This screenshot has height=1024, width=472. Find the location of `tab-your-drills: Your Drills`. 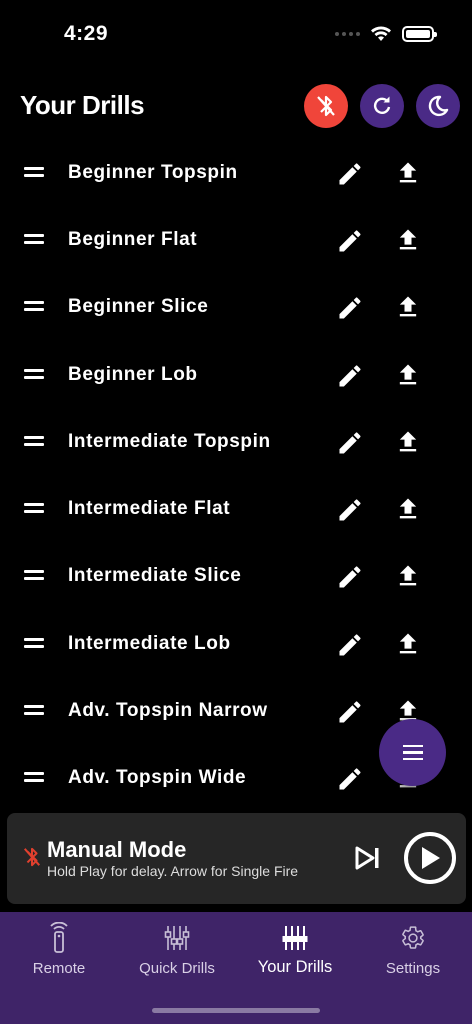

tab-your-drills: Your Drills is located at coordinates (295, 949).